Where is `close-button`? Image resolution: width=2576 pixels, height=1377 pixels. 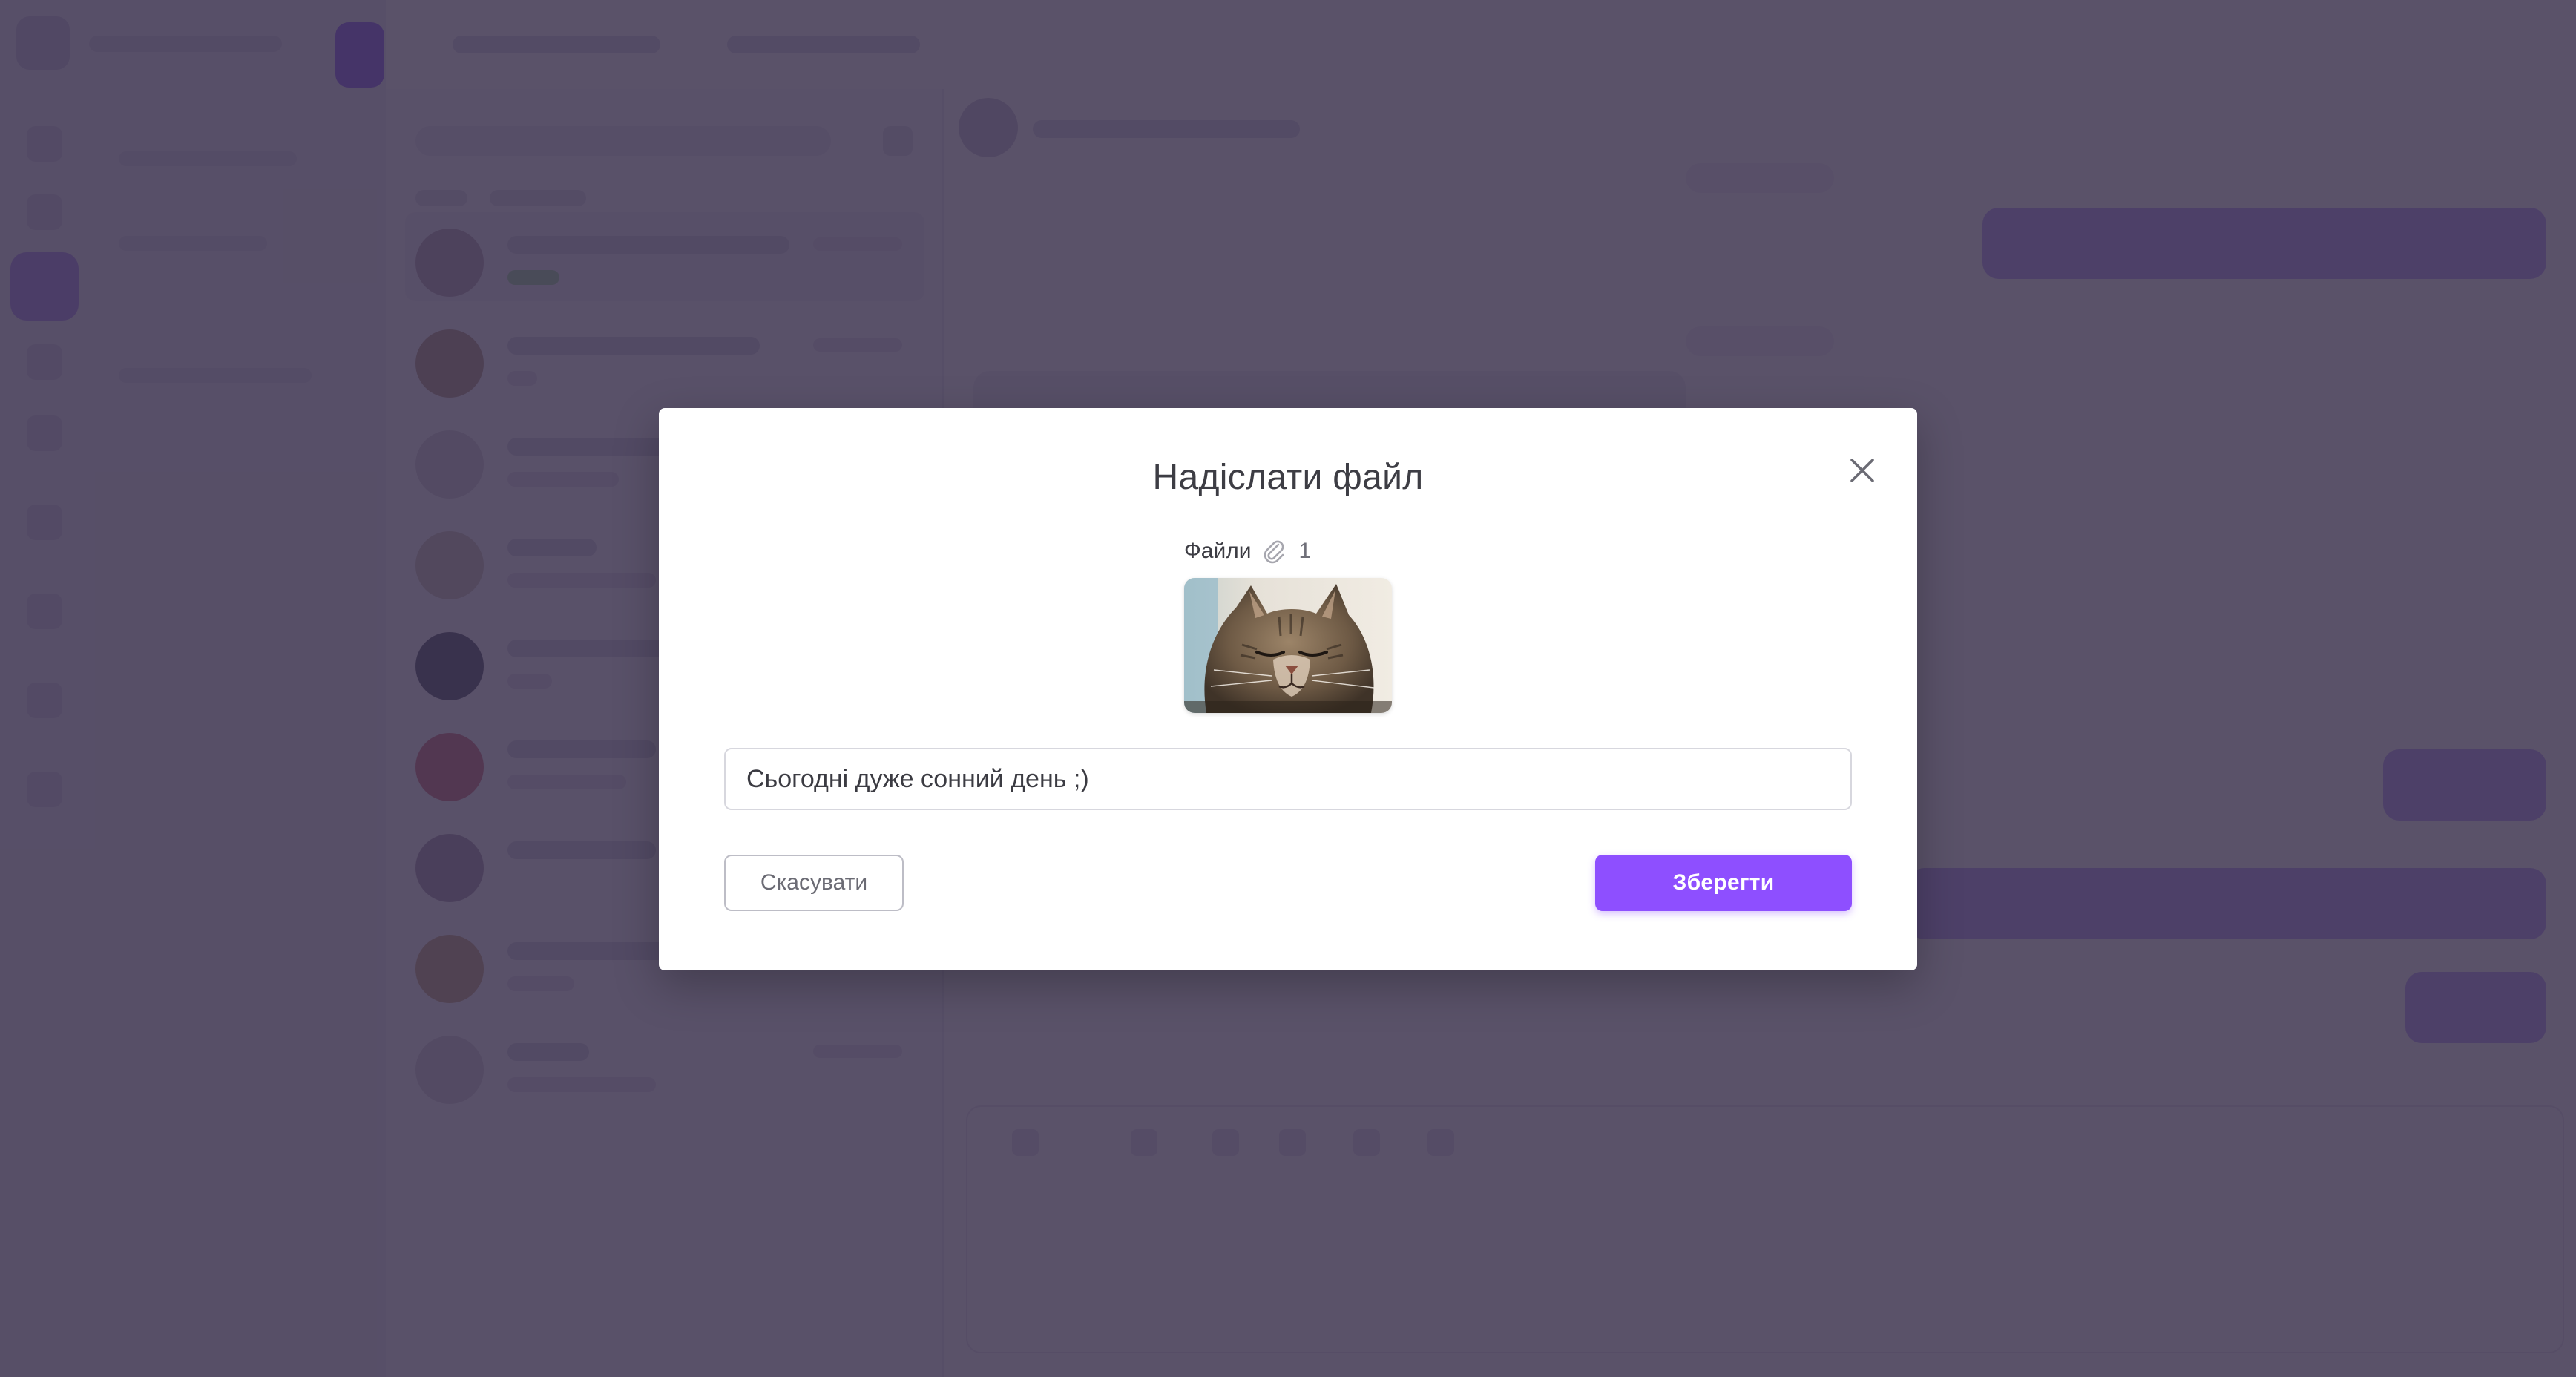 close-button is located at coordinates (1862, 470).